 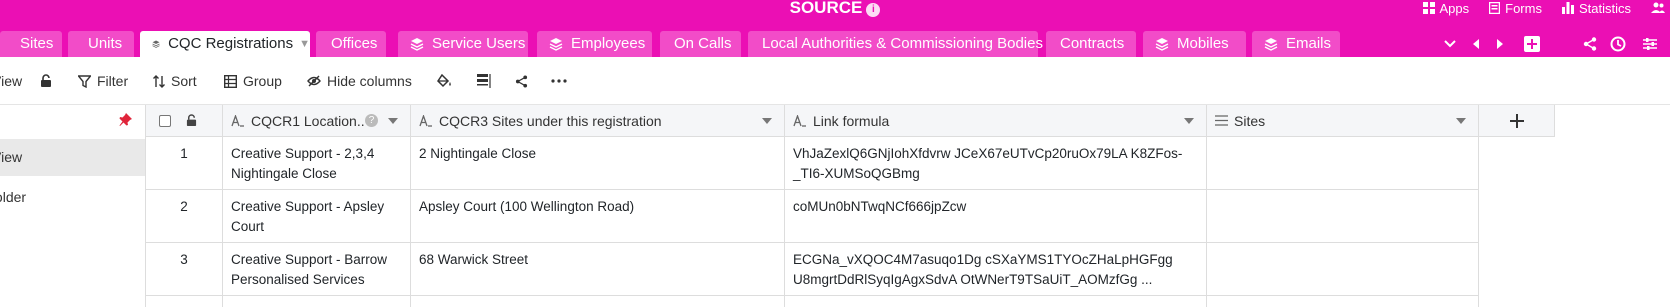 What do you see at coordinates (184, 163) in the screenshot?
I see `row-number: 1` at bounding box center [184, 163].